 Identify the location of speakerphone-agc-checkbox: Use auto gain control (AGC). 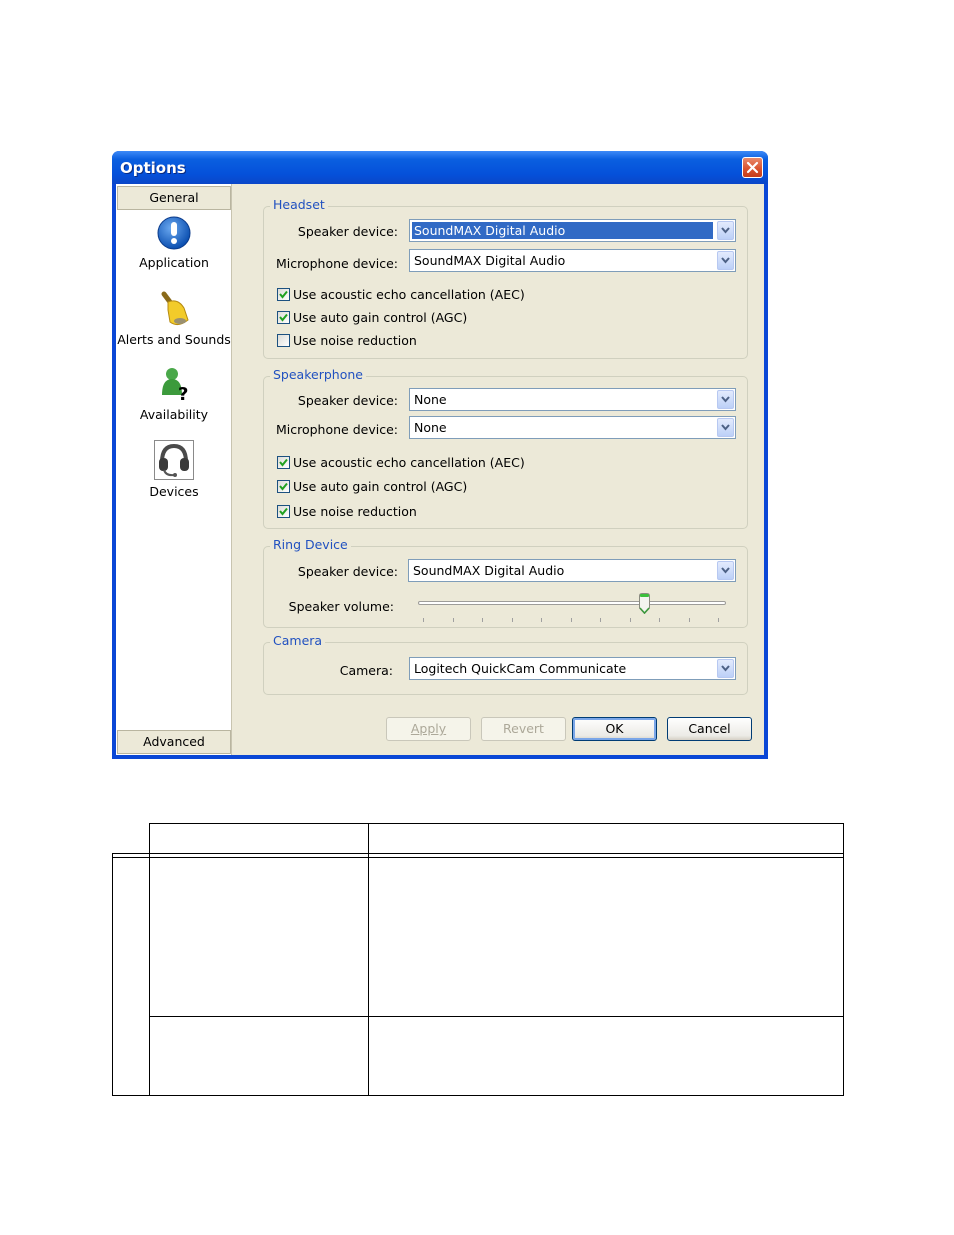
(372, 486).